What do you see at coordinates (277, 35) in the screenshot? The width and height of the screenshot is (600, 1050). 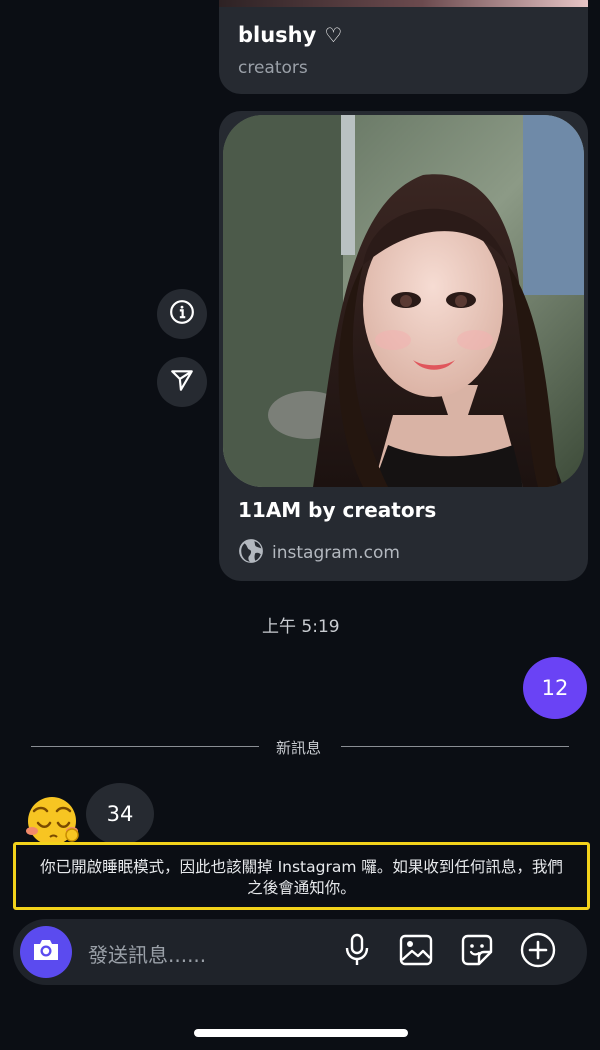 I see `shared-profile-title: blushy` at bounding box center [277, 35].